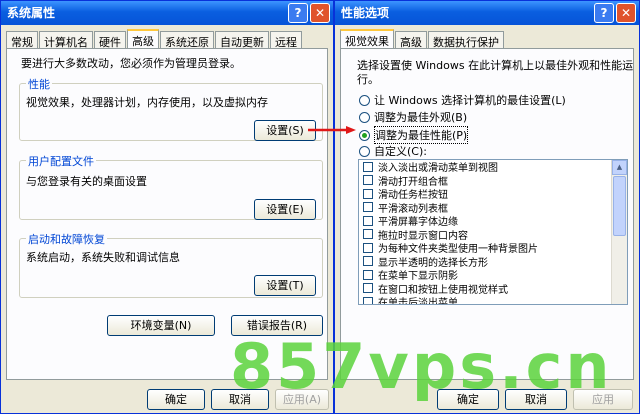  I want to click on user-profile-group: 用户配置文件 与您登录有关的桌面设置 设置(E), so click(171, 186).